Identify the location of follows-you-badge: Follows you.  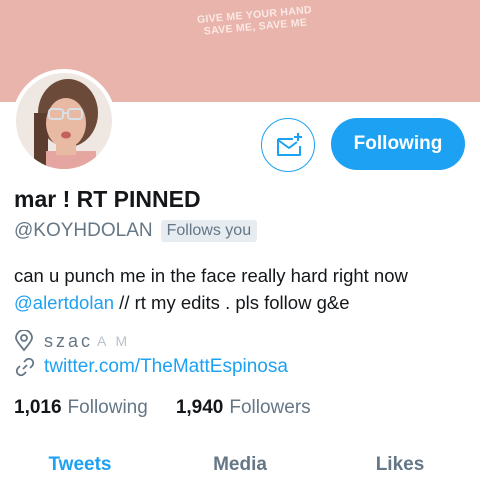
(209, 231).